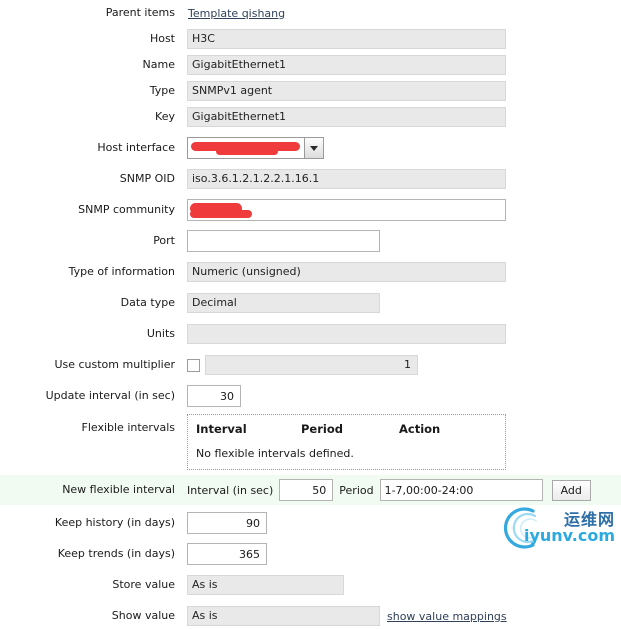  I want to click on label-host: Host, so click(162, 38).